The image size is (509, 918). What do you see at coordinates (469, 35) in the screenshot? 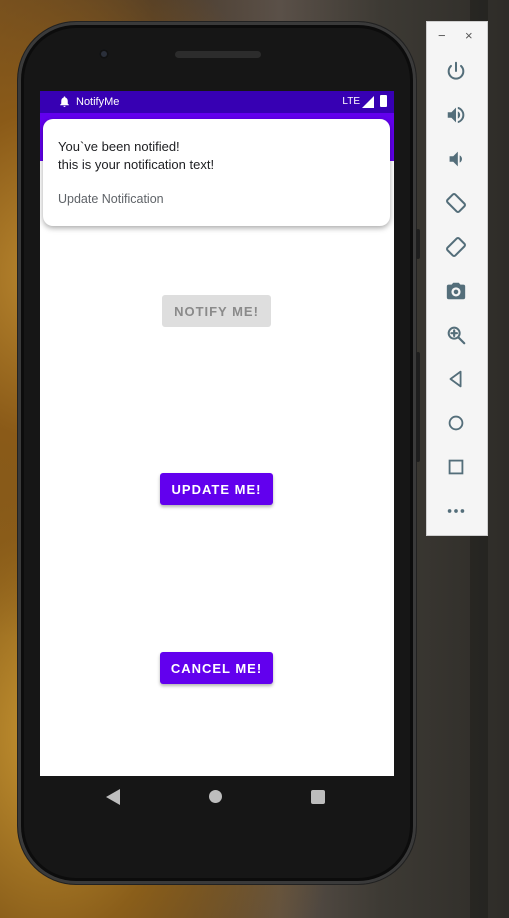
I see `close-button: ×` at bounding box center [469, 35].